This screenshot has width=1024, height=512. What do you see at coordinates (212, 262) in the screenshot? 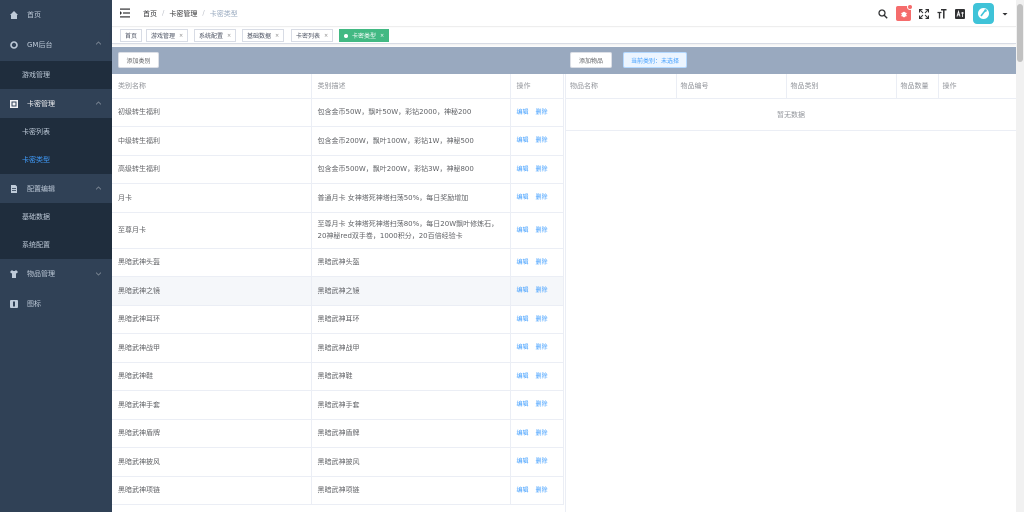
I see `category-name-cell: 黑暗武神头盔` at bounding box center [212, 262].